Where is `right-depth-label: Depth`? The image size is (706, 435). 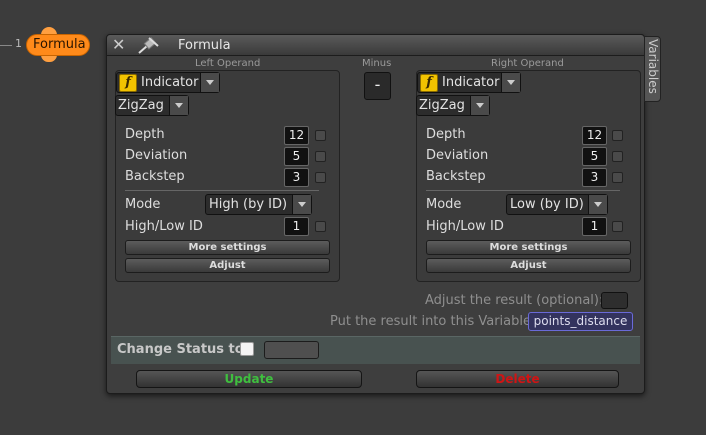
right-depth-label: Depth is located at coordinates (446, 134).